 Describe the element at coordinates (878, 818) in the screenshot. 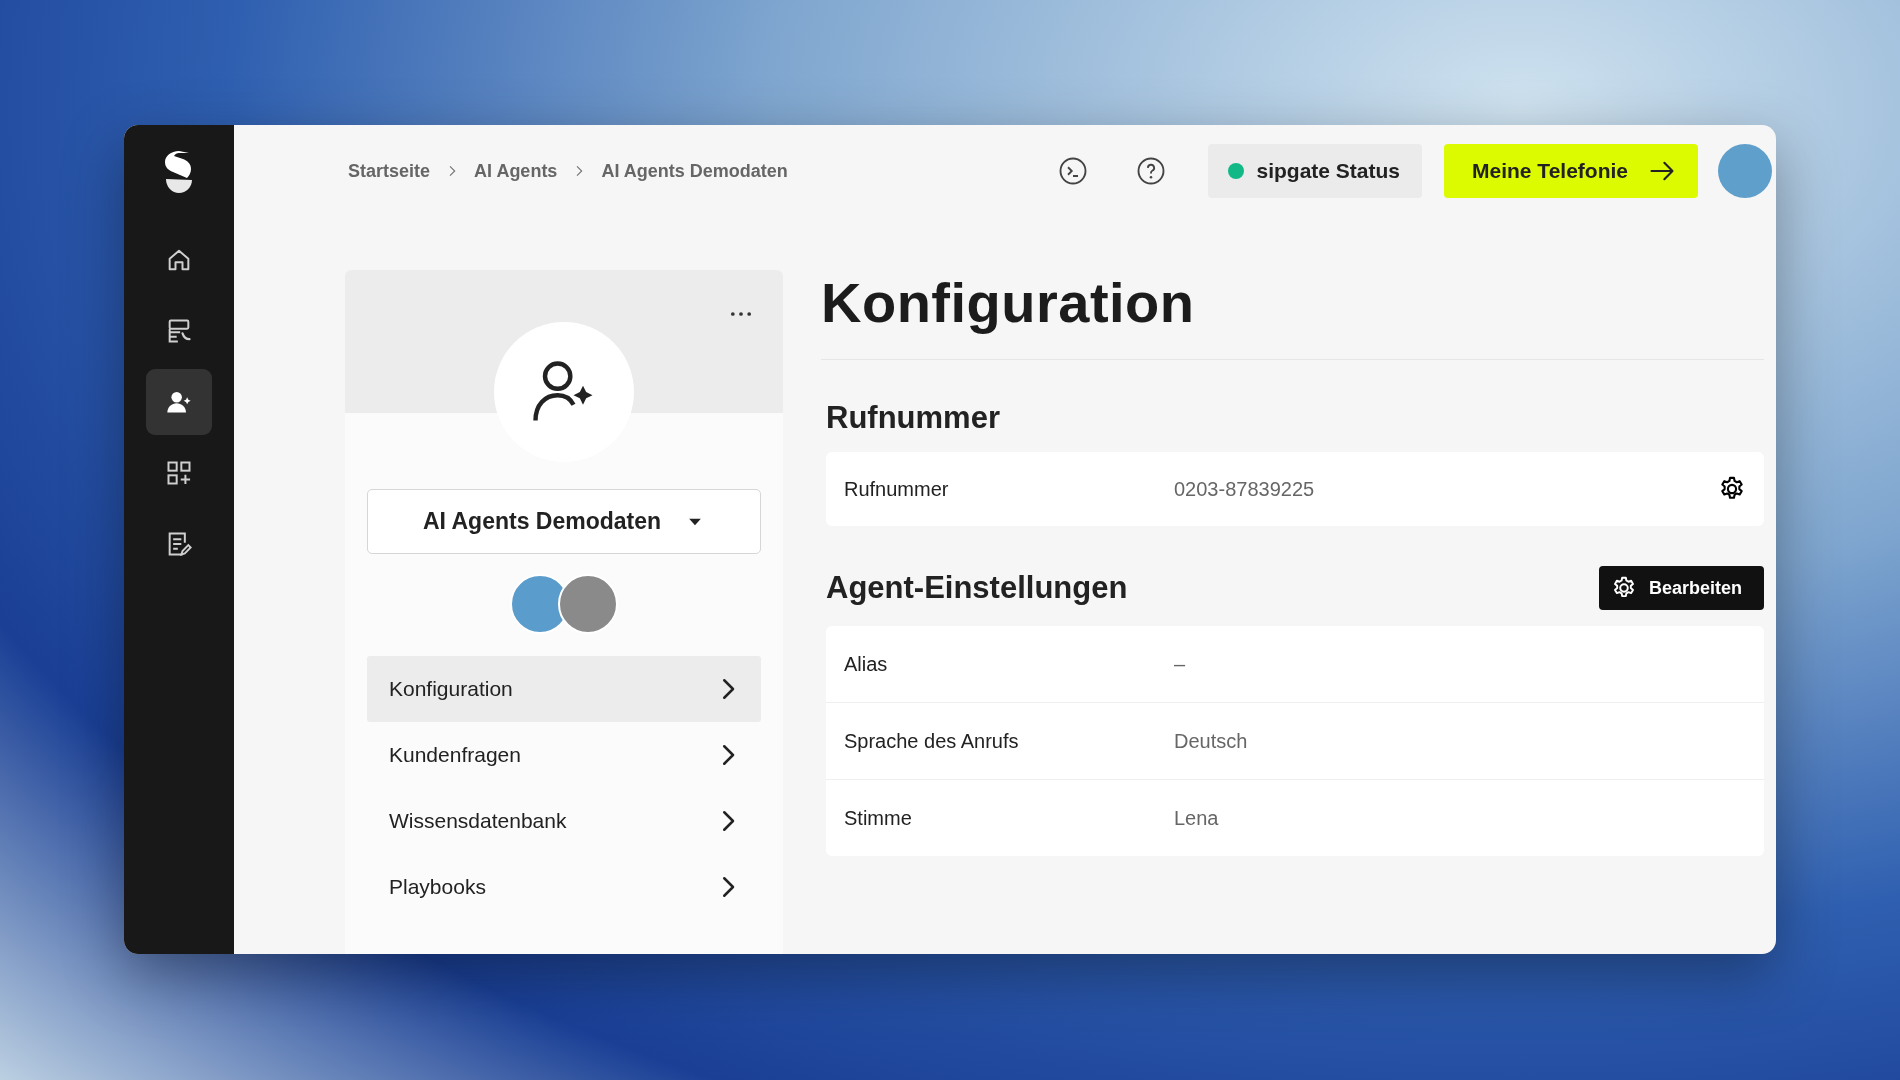

I see `field-label: Stimme` at that location.